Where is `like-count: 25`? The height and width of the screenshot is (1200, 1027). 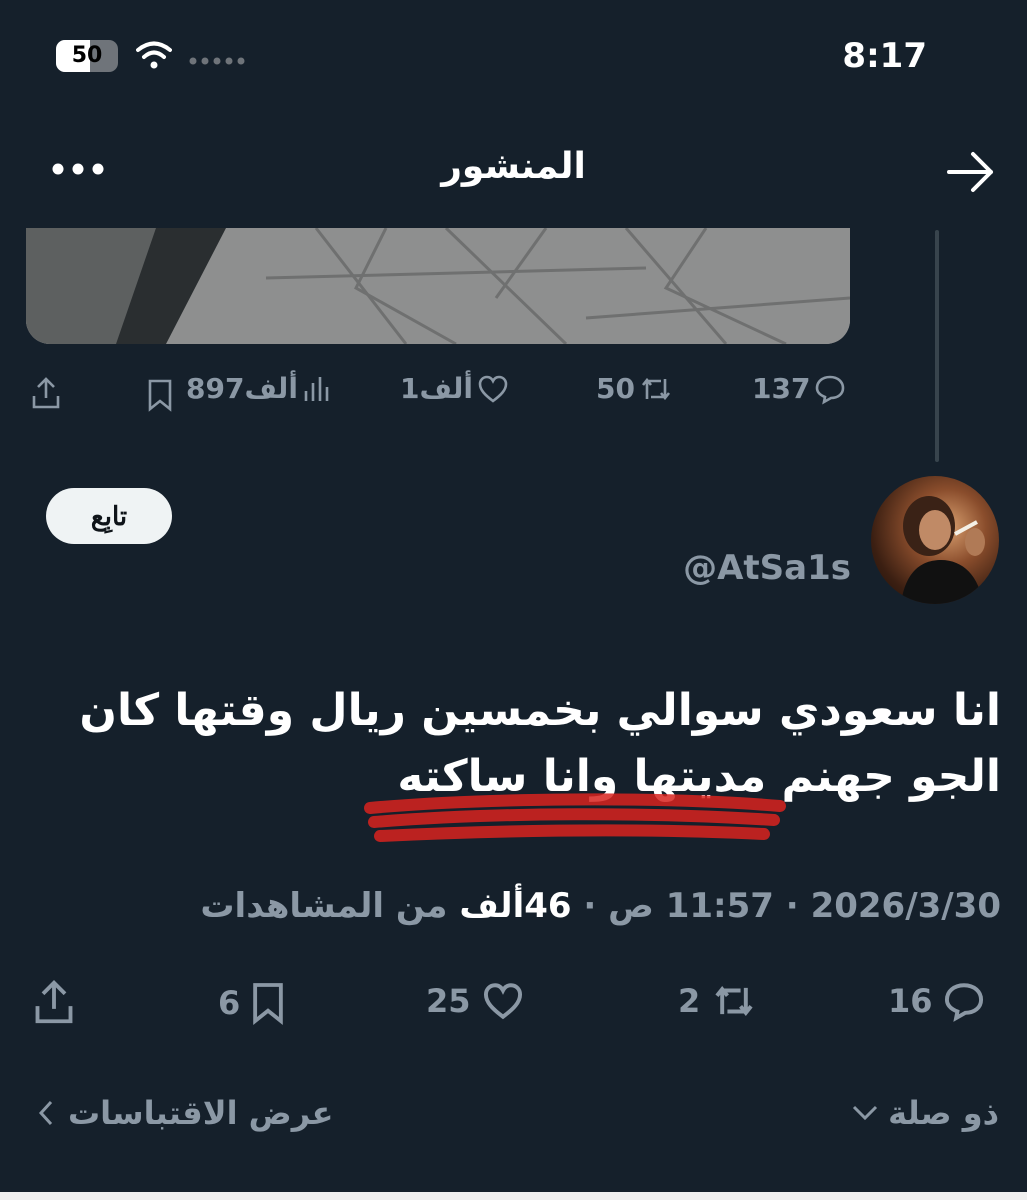
like-count: 25 is located at coordinates (448, 1001).